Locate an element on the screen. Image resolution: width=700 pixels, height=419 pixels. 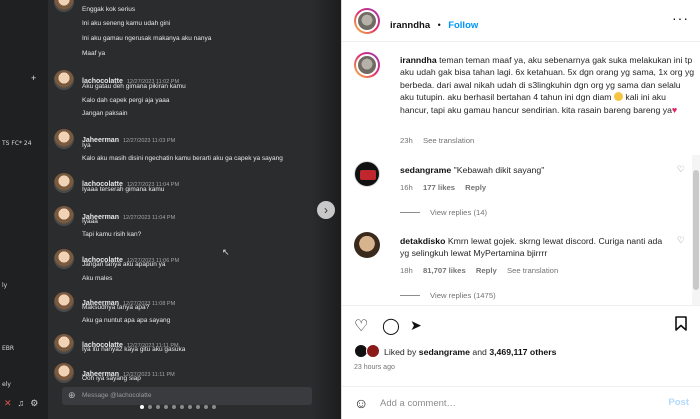
sidebar-label: TS FC* 24 is located at coordinates (17, 143).